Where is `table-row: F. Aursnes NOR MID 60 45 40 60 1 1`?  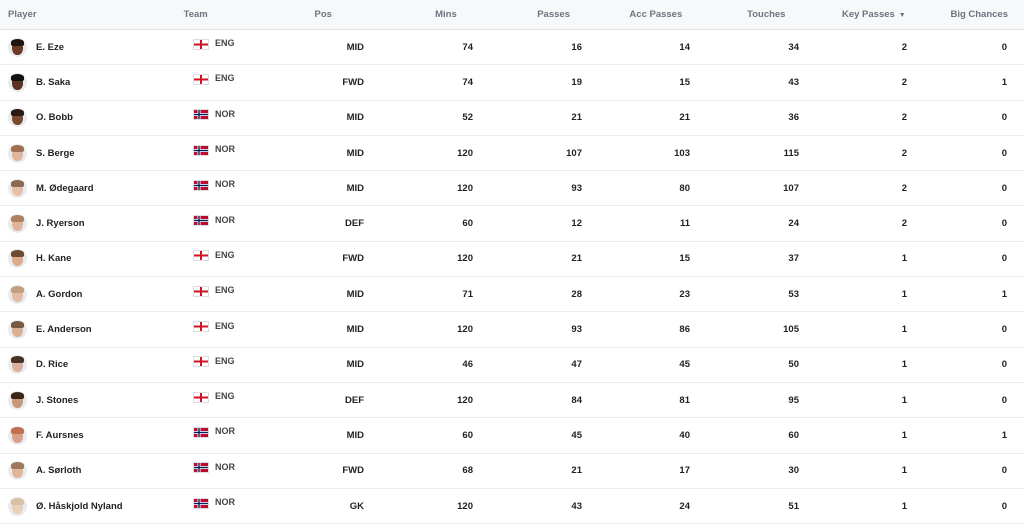
table-row: F. Aursnes NOR MID 60 45 40 60 1 1 is located at coordinates (512, 436).